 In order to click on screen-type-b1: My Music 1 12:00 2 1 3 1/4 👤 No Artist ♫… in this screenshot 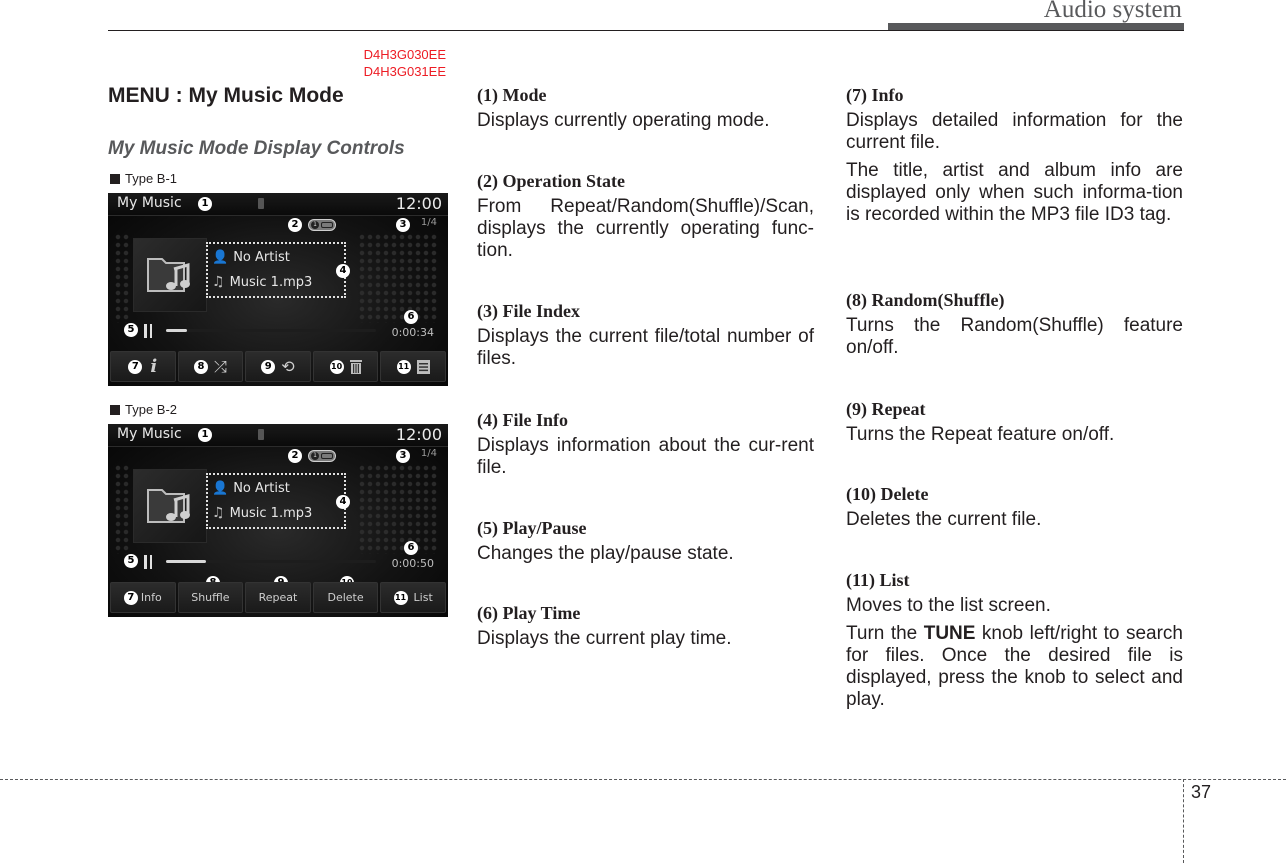, I will do `click(278, 289)`.